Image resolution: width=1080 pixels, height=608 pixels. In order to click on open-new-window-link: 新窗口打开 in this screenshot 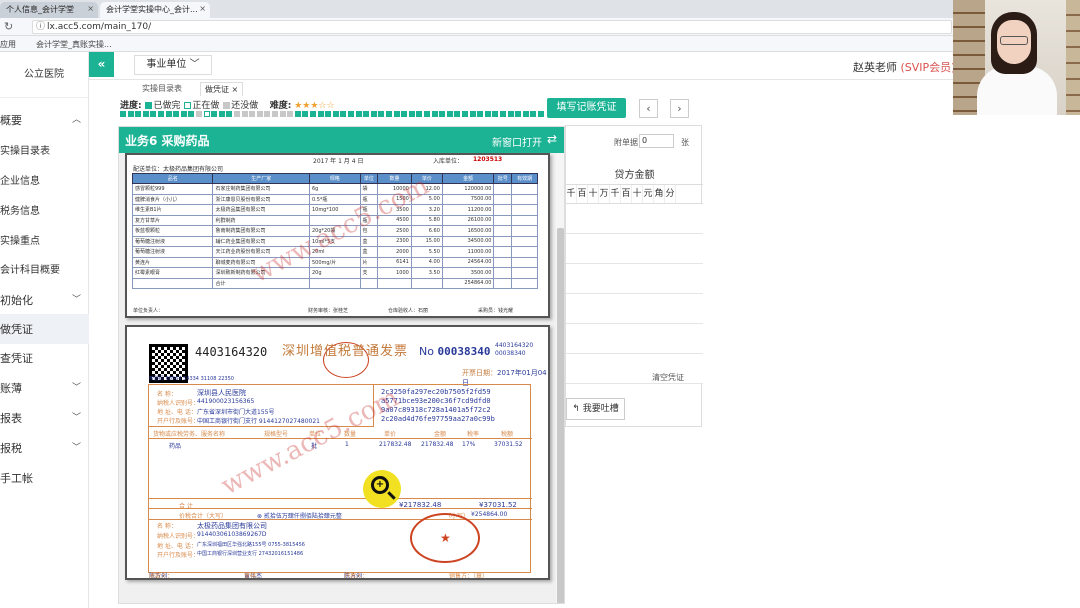, I will do `click(517, 141)`.